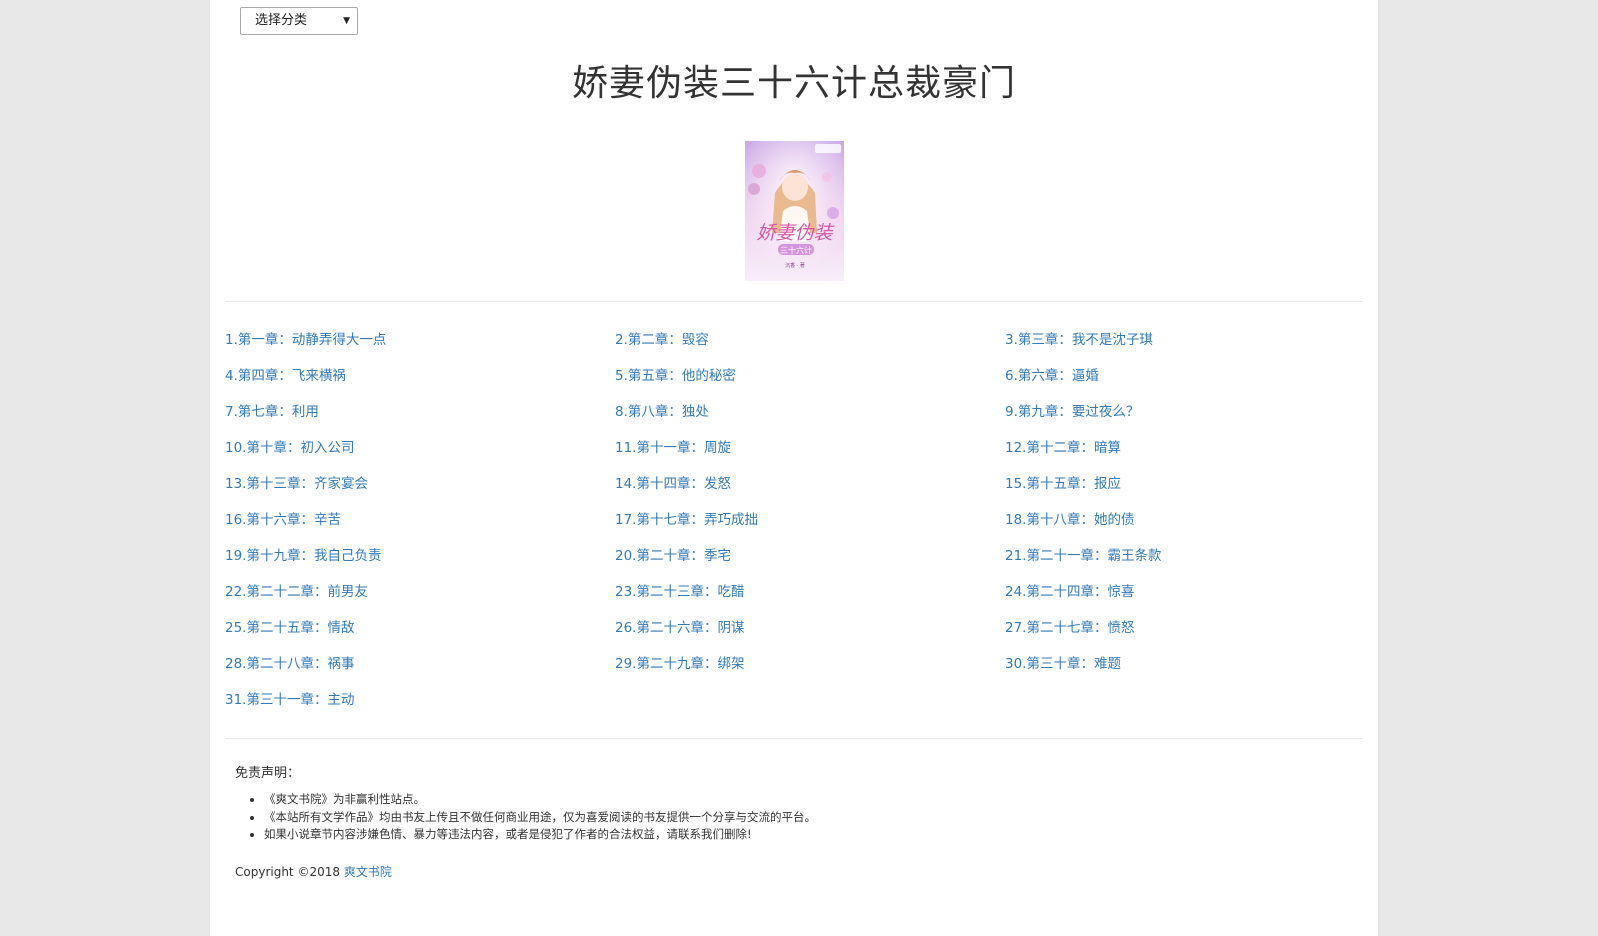  What do you see at coordinates (810, 448) in the screenshot?
I see `chapter-link: 11.第十一章：周旋` at bounding box center [810, 448].